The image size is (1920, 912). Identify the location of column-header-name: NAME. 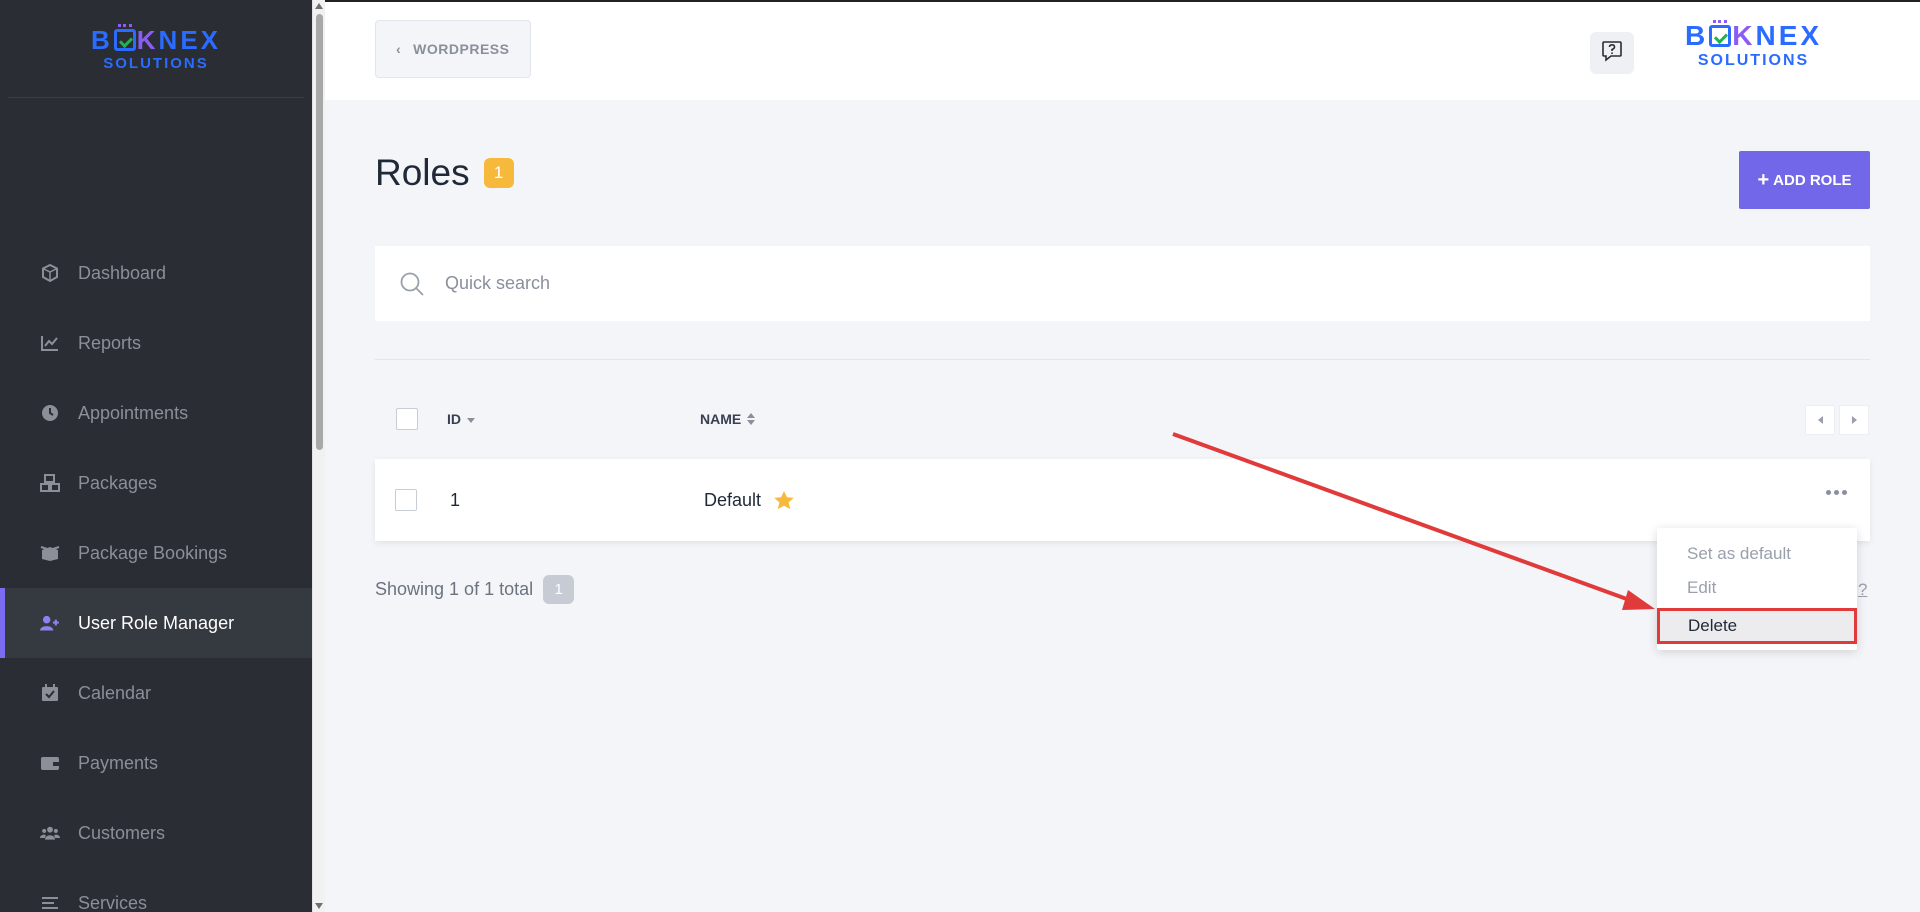
(728, 419).